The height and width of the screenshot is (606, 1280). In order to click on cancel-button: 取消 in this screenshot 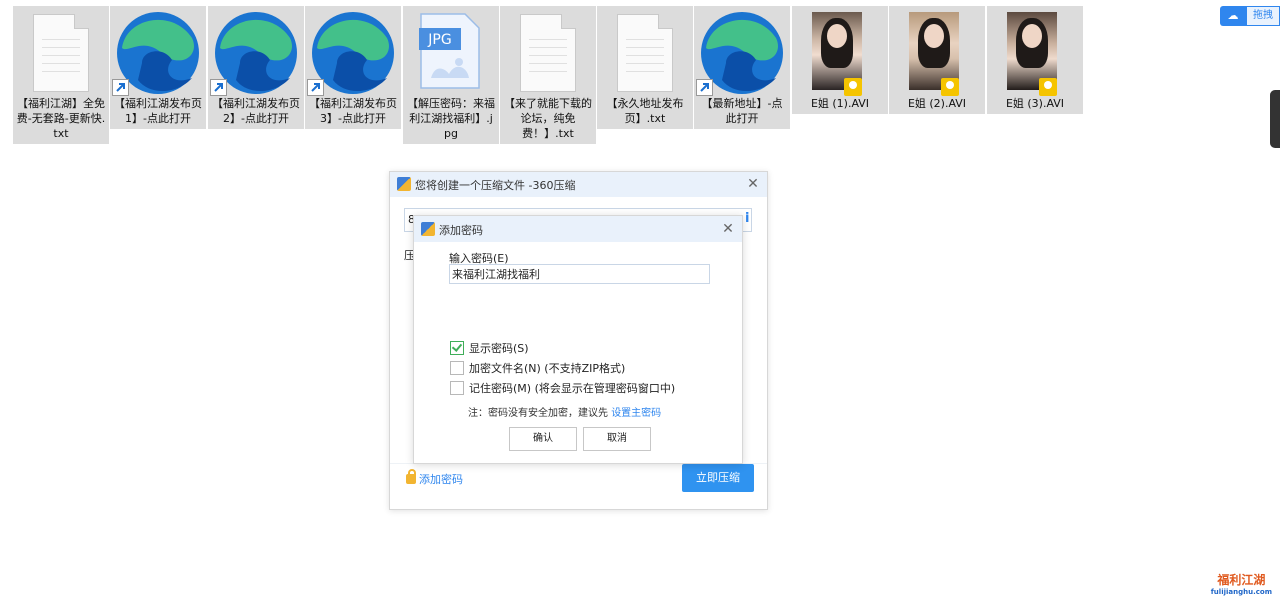, I will do `click(617, 439)`.